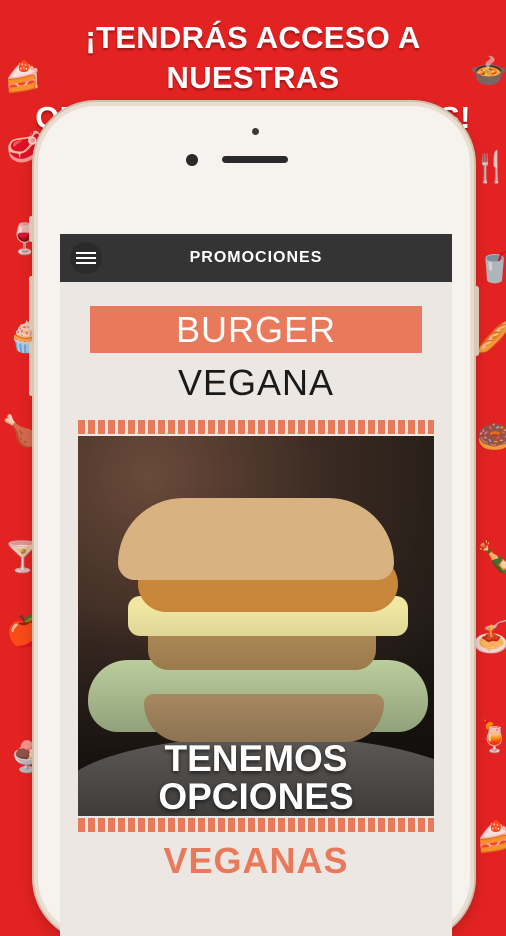  What do you see at coordinates (256, 796) in the screenshot?
I see `promo-overlay-line-2: OPCIONES` at bounding box center [256, 796].